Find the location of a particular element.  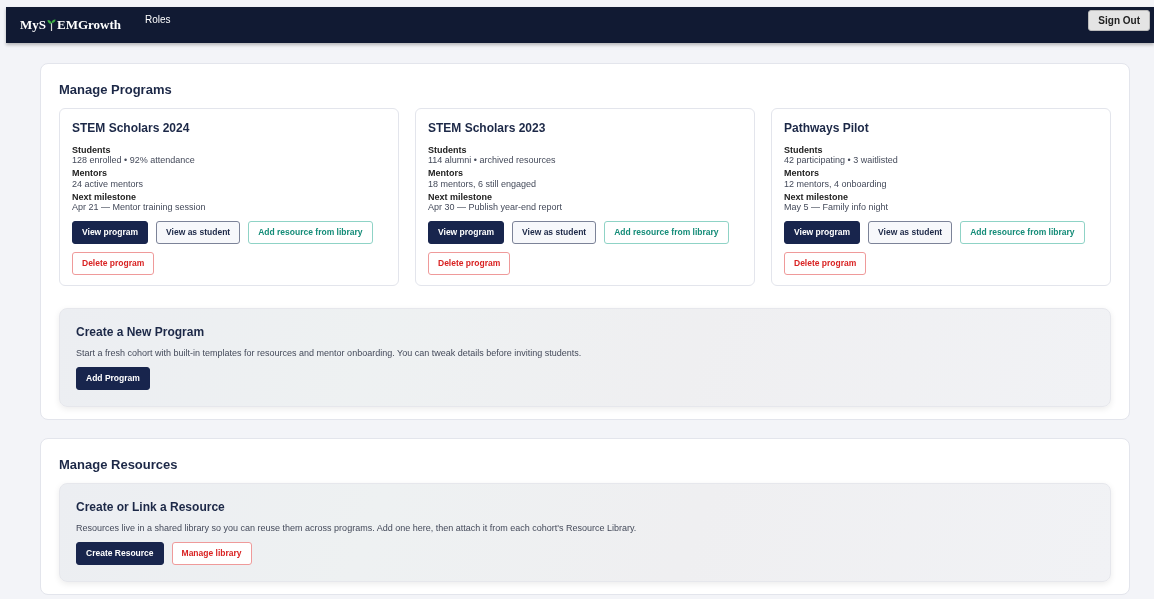

program-title: Pathways Pilot is located at coordinates (827, 128).